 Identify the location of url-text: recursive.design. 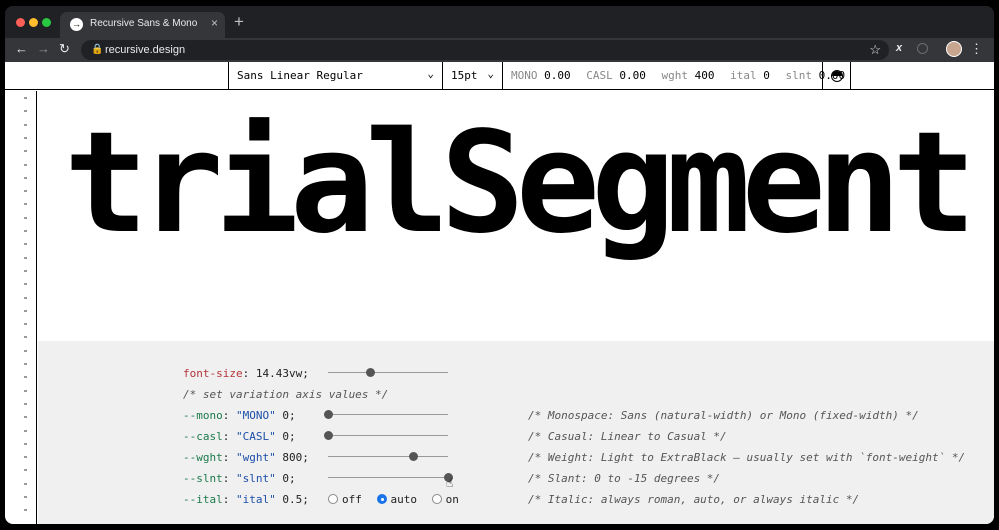
(145, 50).